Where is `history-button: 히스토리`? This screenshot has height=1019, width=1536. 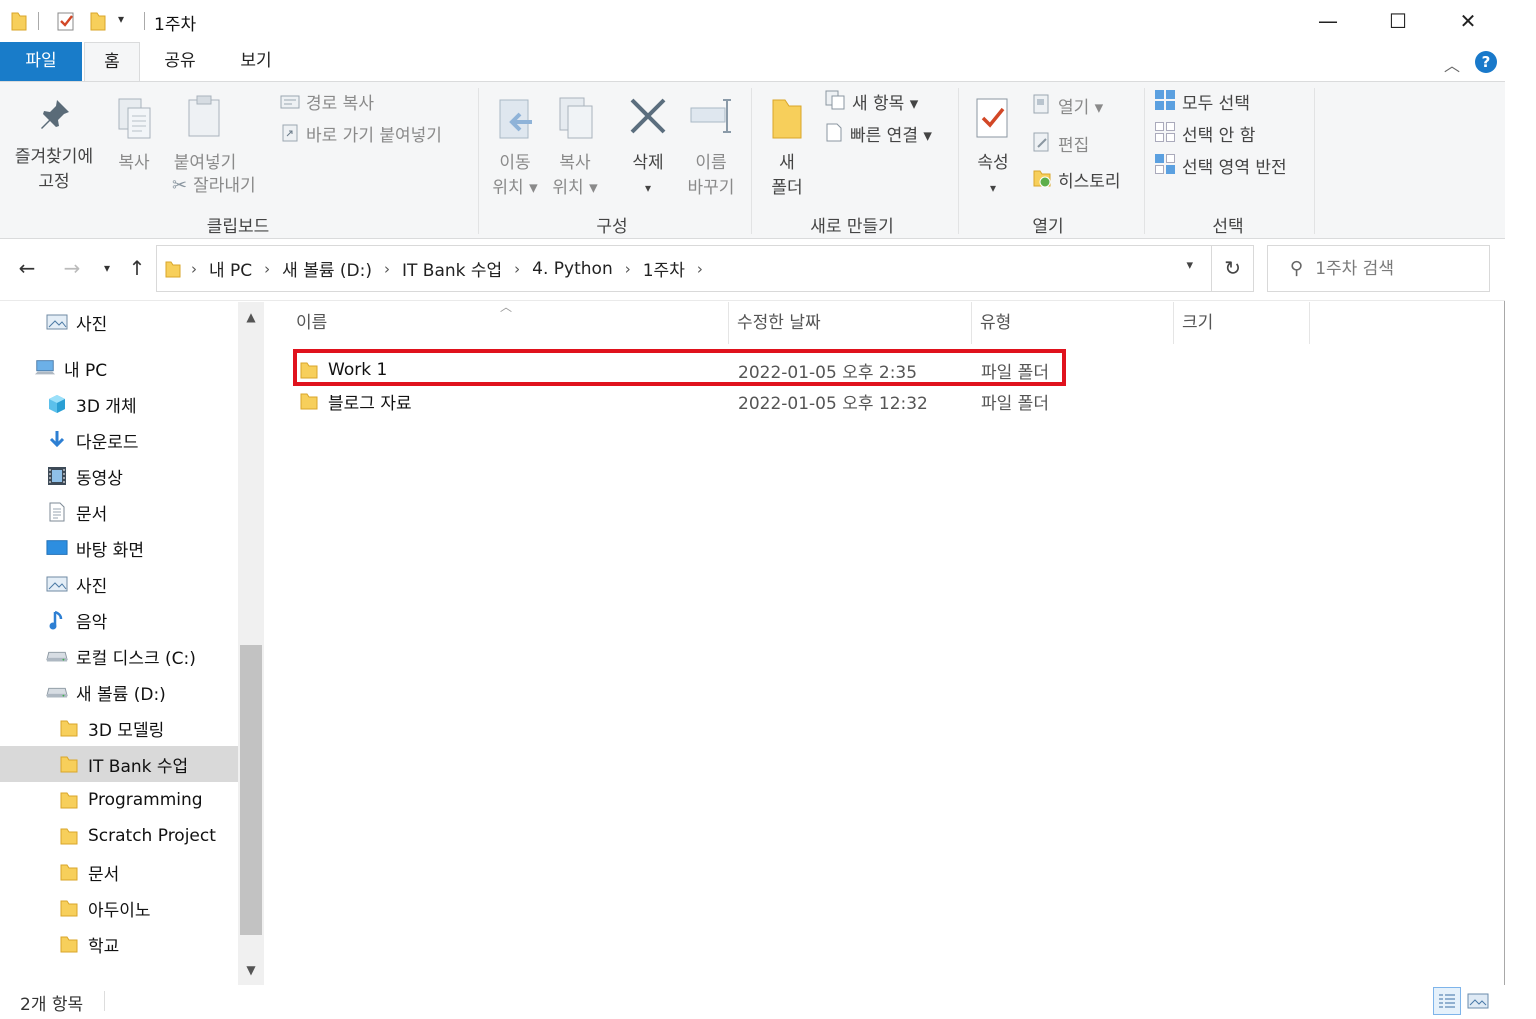 history-button: 히스토리 is located at coordinates (1076, 182).